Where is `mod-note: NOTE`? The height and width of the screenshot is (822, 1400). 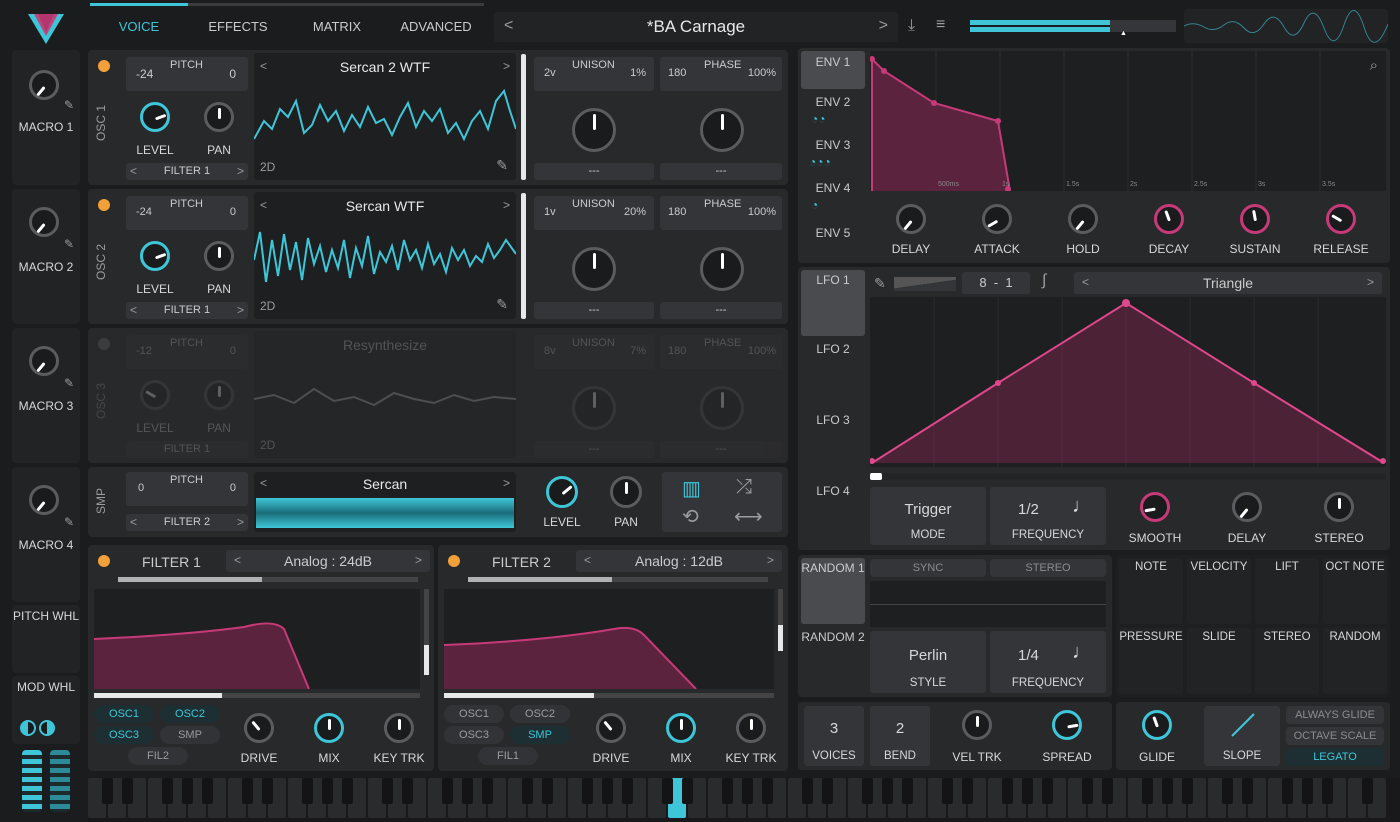
mod-note: NOTE is located at coordinates (1151, 591).